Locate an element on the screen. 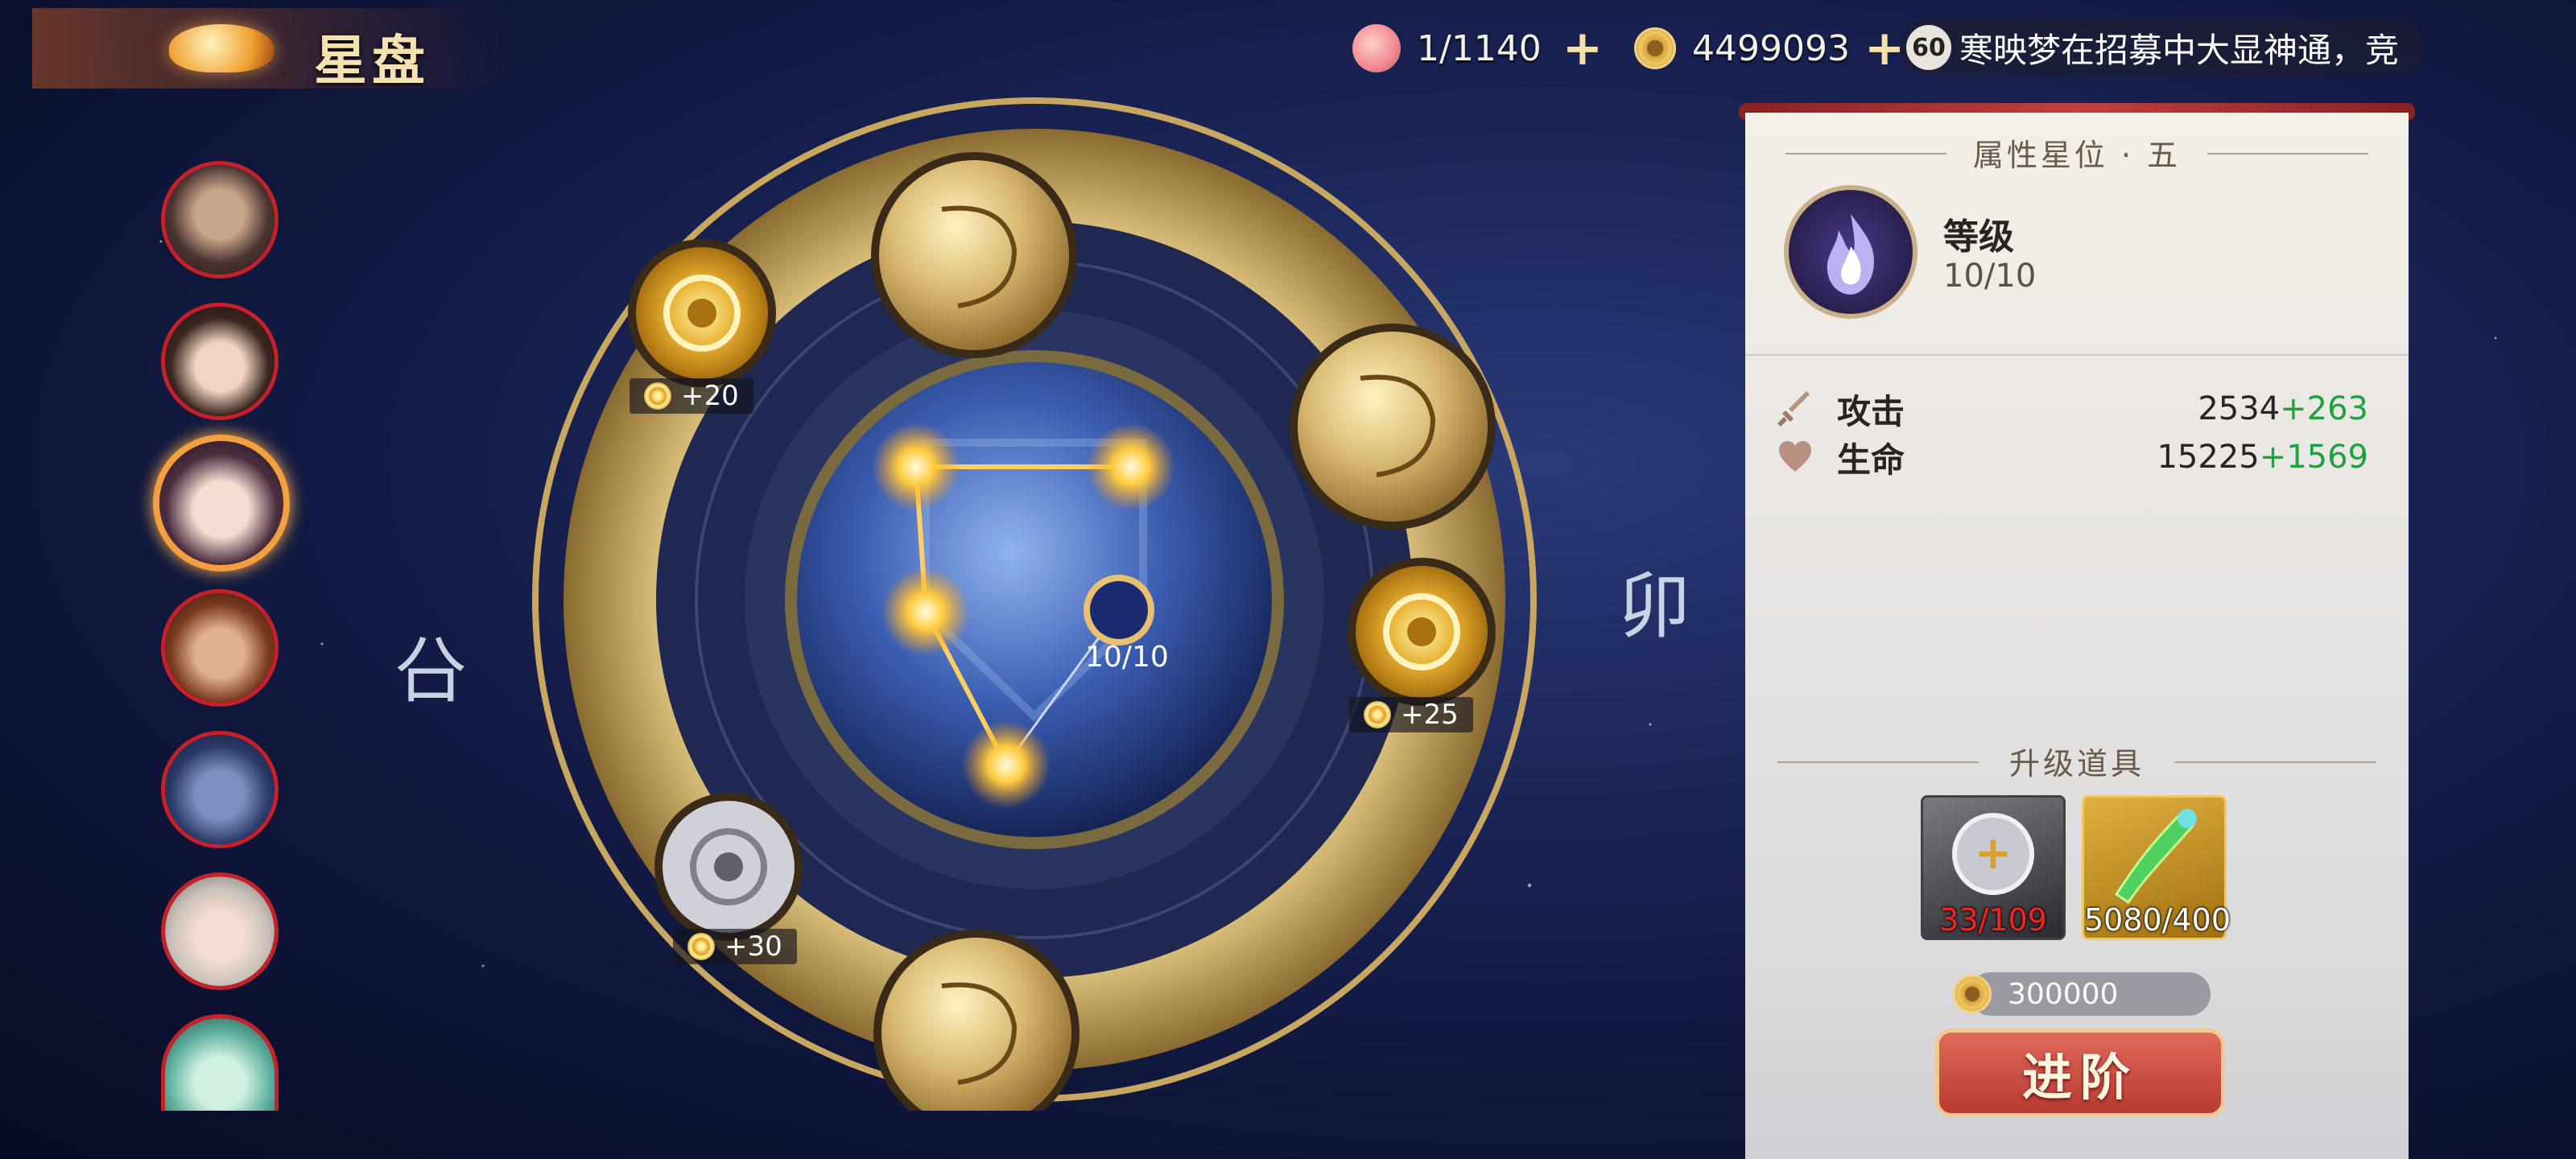 Image resolution: width=2576 pixels, height=1159 pixels. silver-token-icon: + is located at coordinates (1993, 854).